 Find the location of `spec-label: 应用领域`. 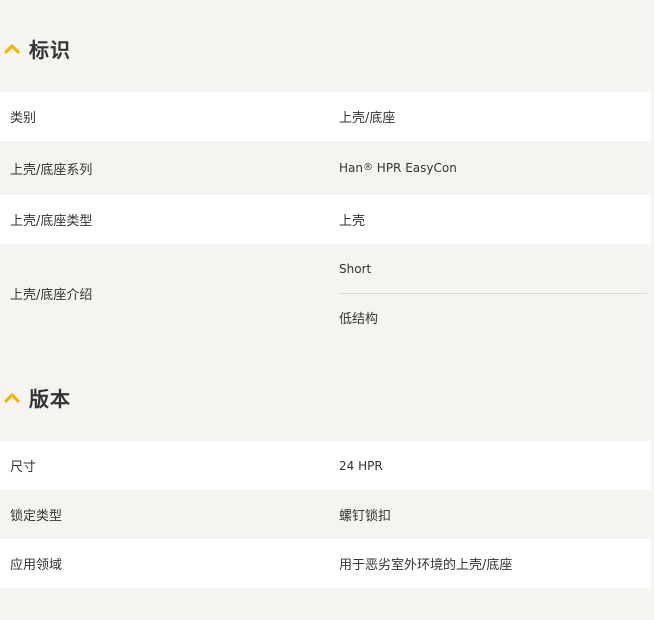

spec-label: 应用领域 is located at coordinates (36, 565).